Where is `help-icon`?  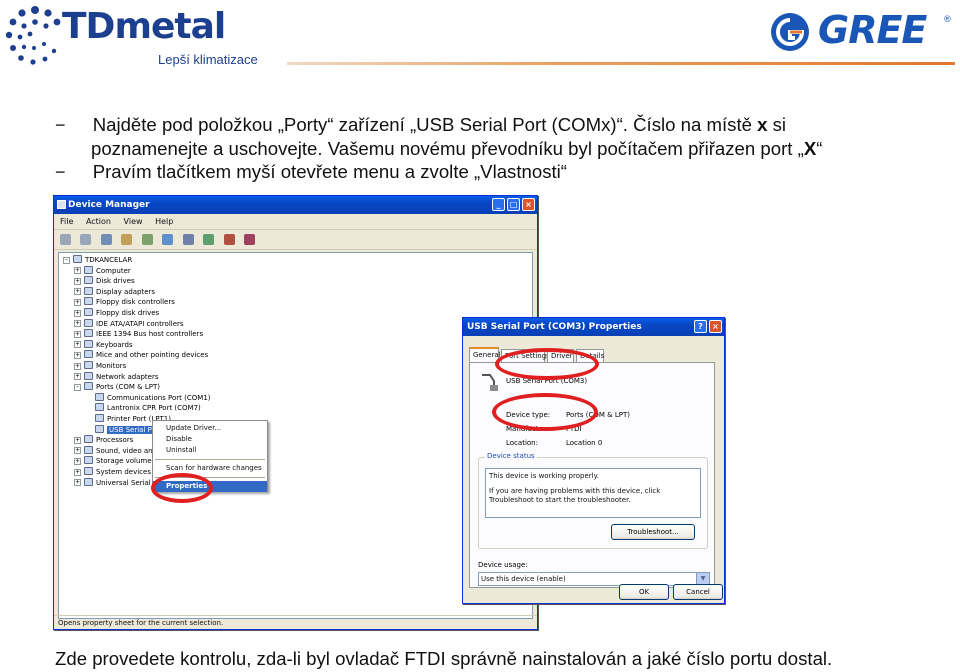 help-icon is located at coordinates (168, 239).